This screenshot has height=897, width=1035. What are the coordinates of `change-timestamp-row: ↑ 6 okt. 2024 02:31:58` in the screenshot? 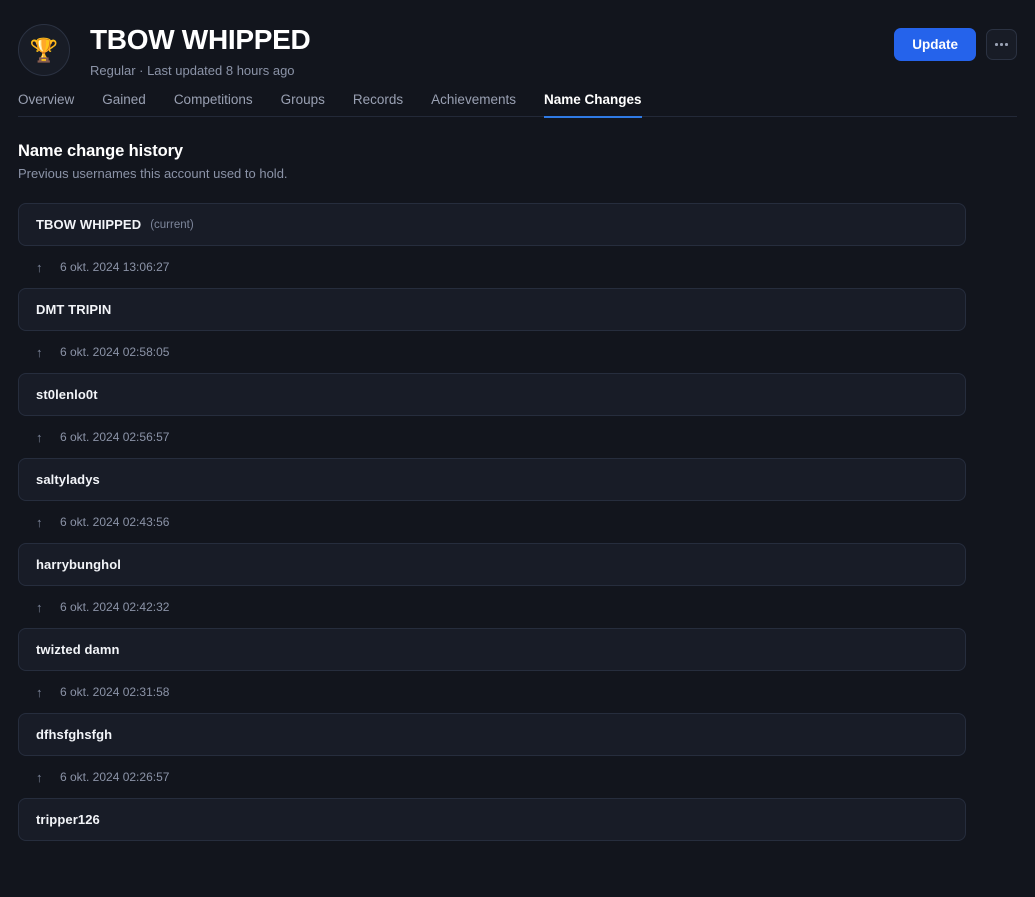 It's located at (492, 692).